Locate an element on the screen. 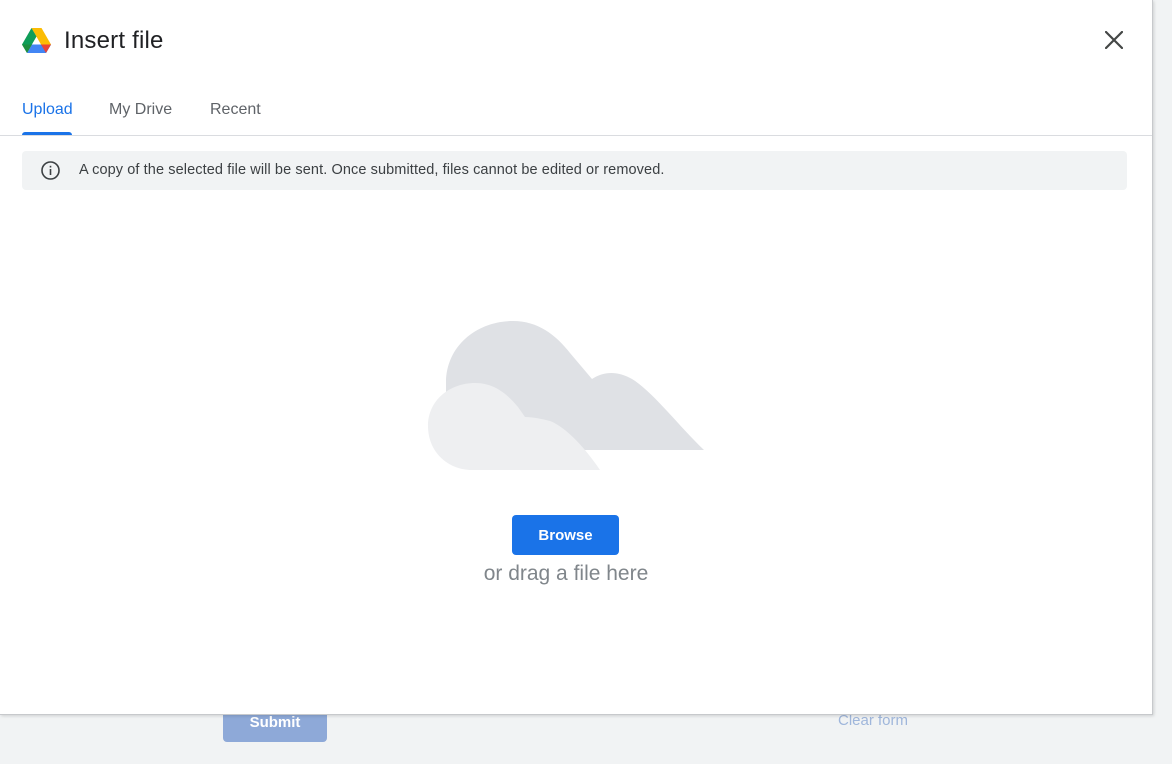 The width and height of the screenshot is (1172, 764). tab-my-drive: My Drive is located at coordinates (140, 110).